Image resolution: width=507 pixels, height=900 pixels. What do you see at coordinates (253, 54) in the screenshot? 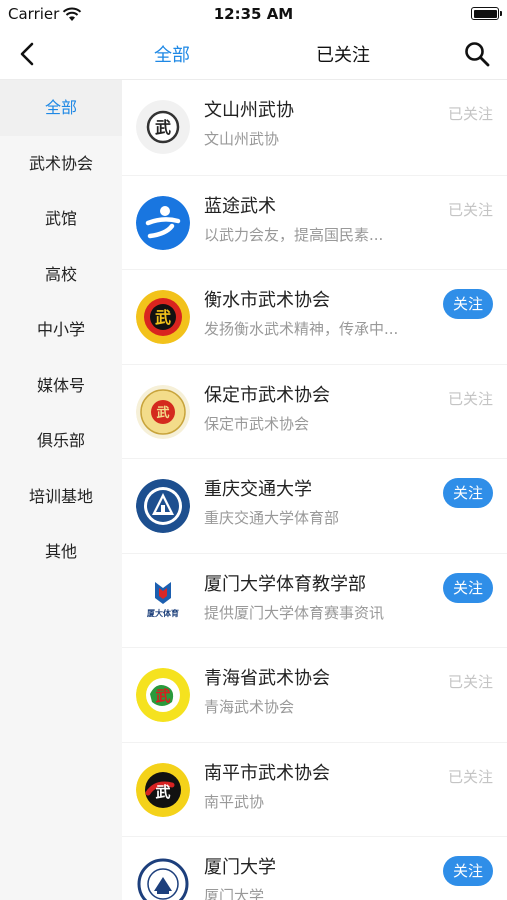
I see `nav-bar: 全部 已关注` at bounding box center [253, 54].